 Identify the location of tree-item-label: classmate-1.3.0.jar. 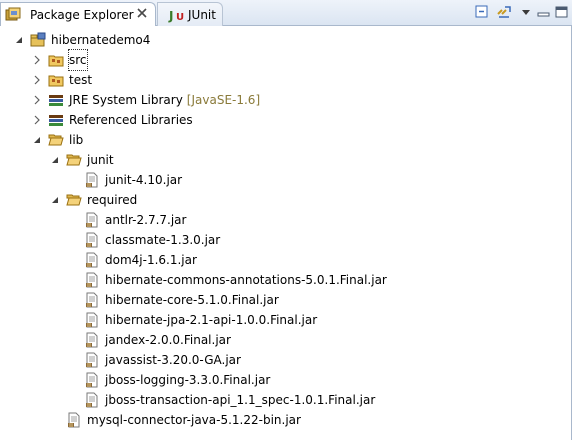
(163, 240).